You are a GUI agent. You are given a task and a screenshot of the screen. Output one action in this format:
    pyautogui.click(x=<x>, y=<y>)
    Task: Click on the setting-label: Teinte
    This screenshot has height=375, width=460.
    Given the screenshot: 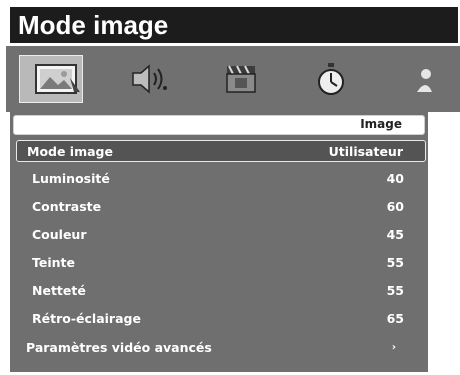 What is the action you would take?
    pyautogui.click(x=53, y=262)
    